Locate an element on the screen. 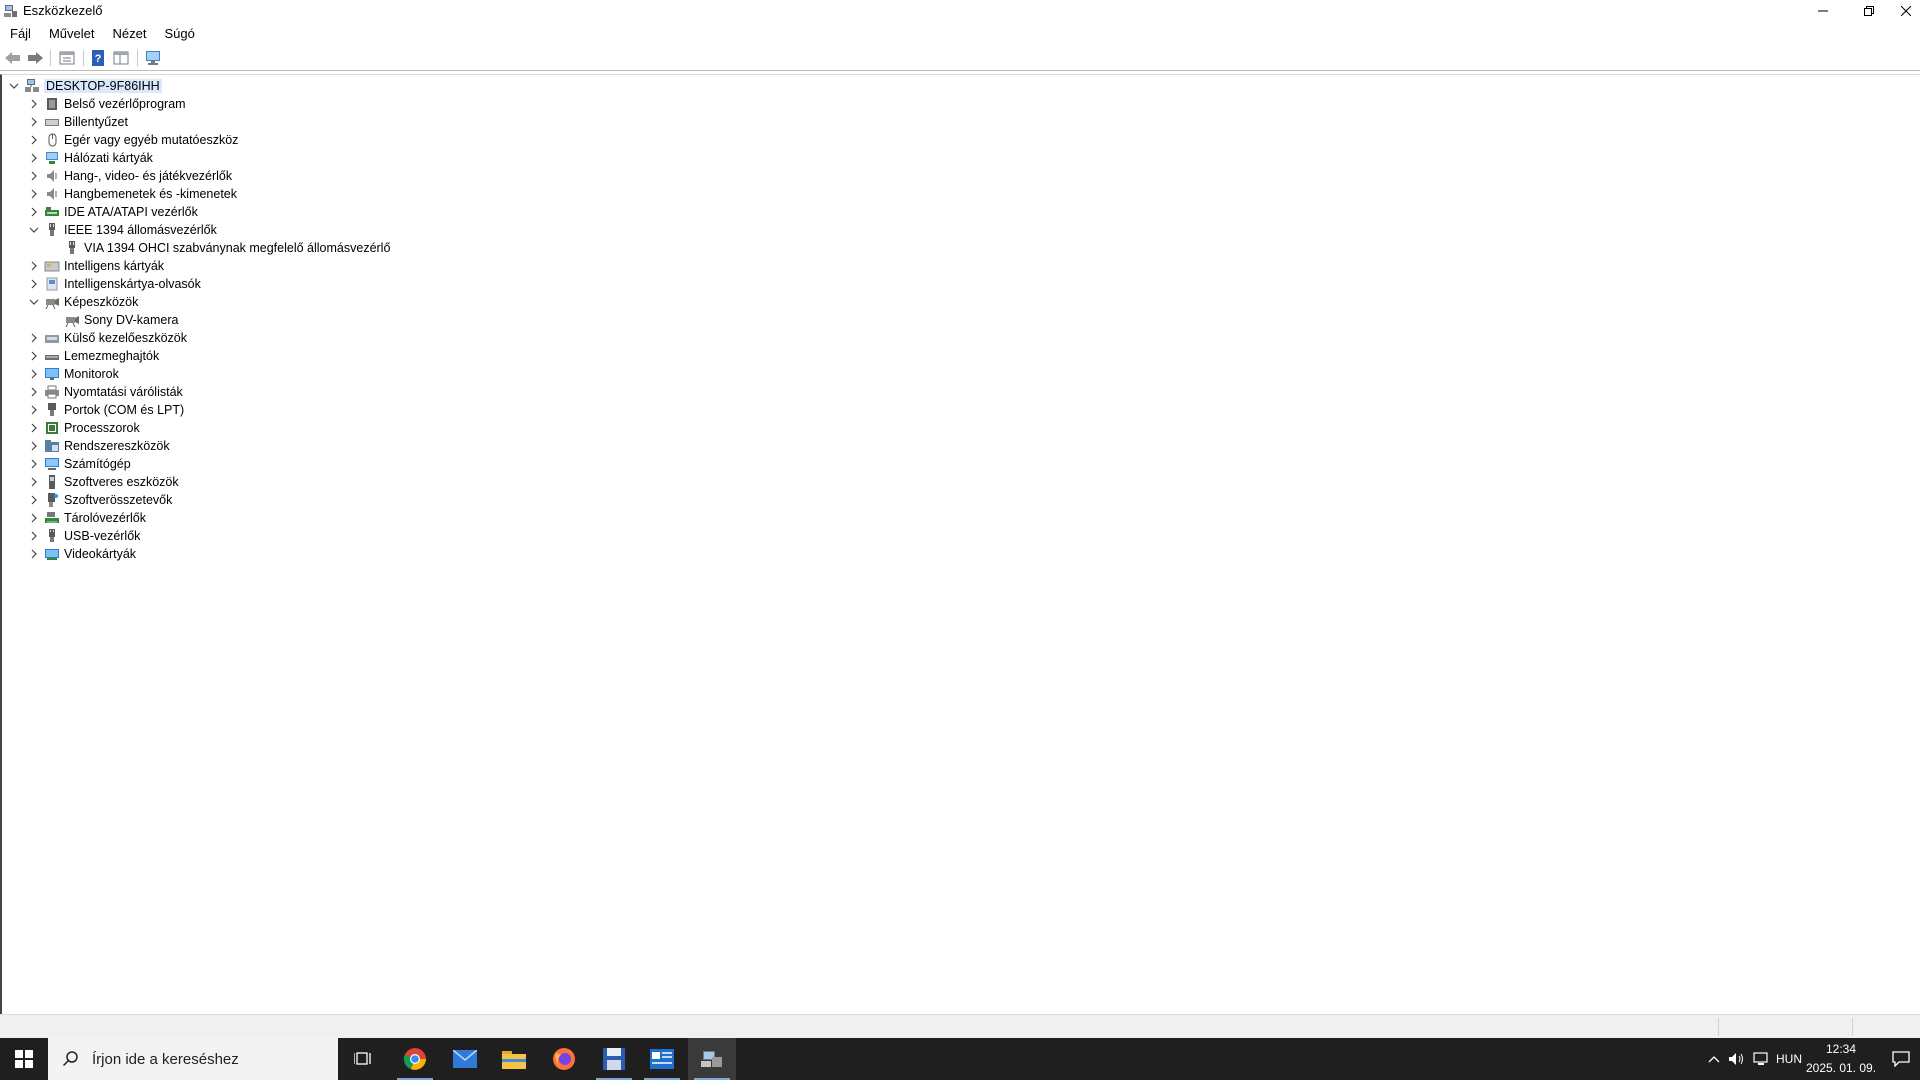 The image size is (1920, 1080). view-icon is located at coordinates (121, 58).